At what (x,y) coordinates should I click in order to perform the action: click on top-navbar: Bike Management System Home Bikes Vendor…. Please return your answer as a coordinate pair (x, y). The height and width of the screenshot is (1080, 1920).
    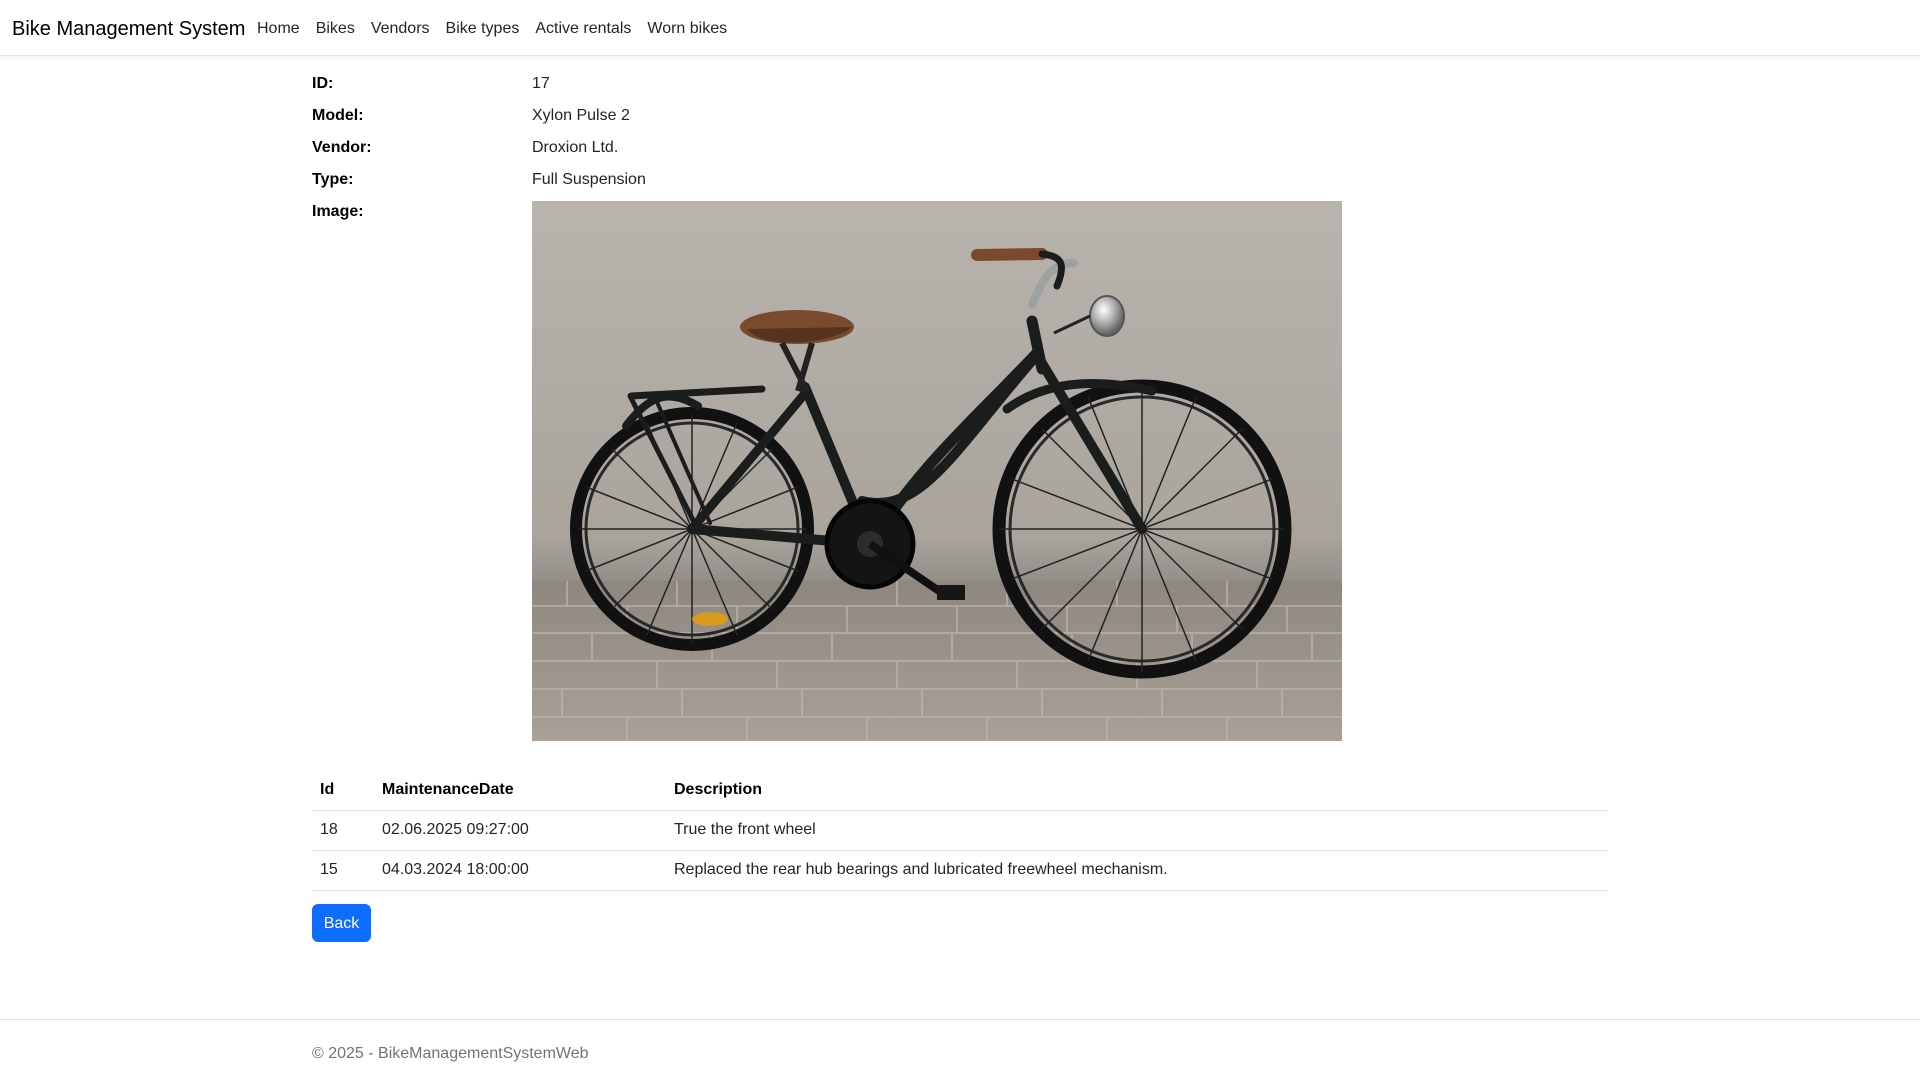
    Looking at the image, I should click on (960, 28).